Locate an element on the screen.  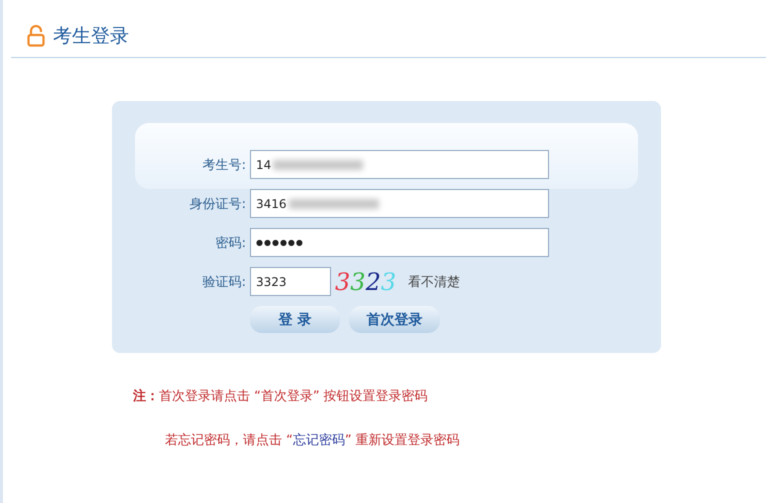
input-field: 14 is located at coordinates (399, 164).